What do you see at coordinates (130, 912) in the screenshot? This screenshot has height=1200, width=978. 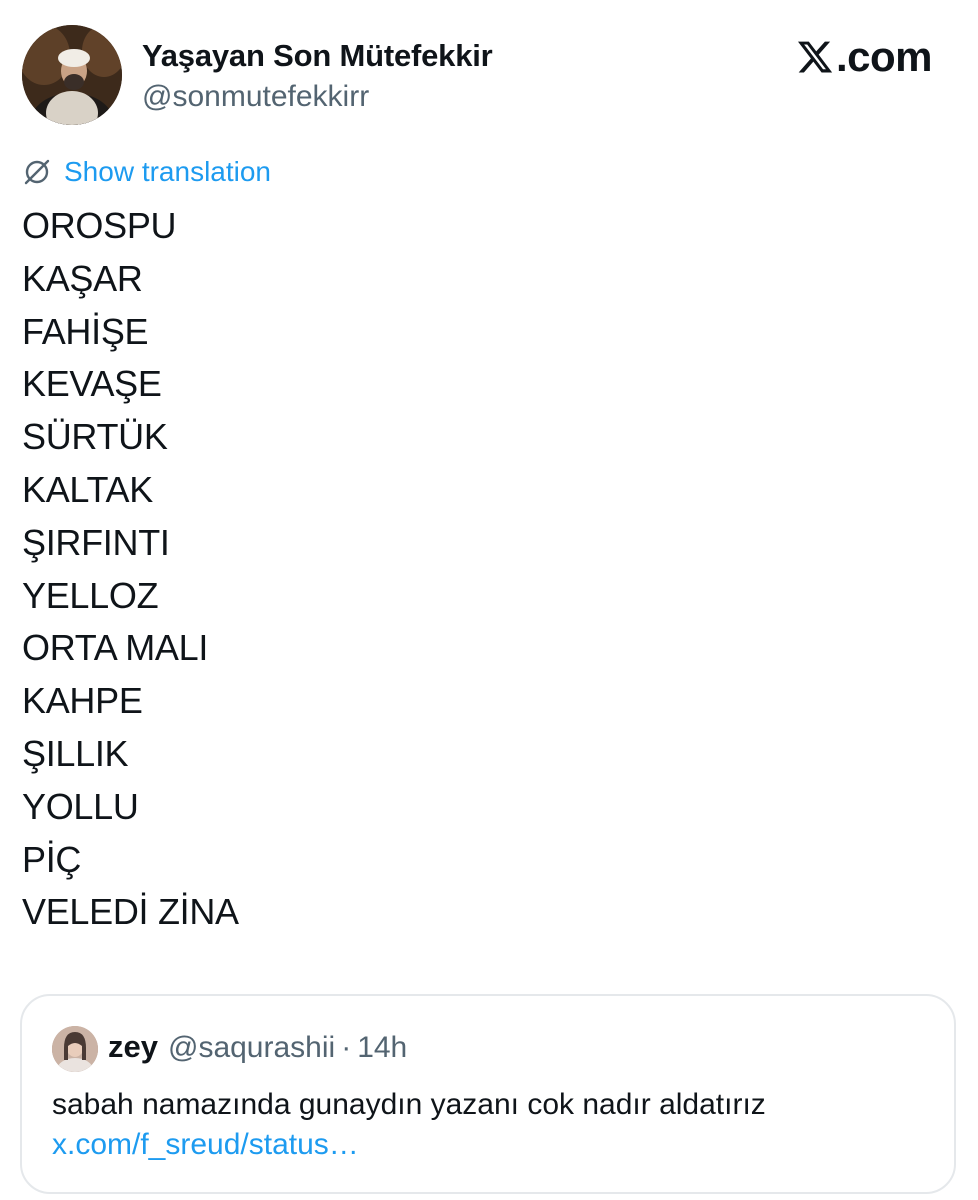 I see `post-text-line: VELEDİ ZİNA` at bounding box center [130, 912].